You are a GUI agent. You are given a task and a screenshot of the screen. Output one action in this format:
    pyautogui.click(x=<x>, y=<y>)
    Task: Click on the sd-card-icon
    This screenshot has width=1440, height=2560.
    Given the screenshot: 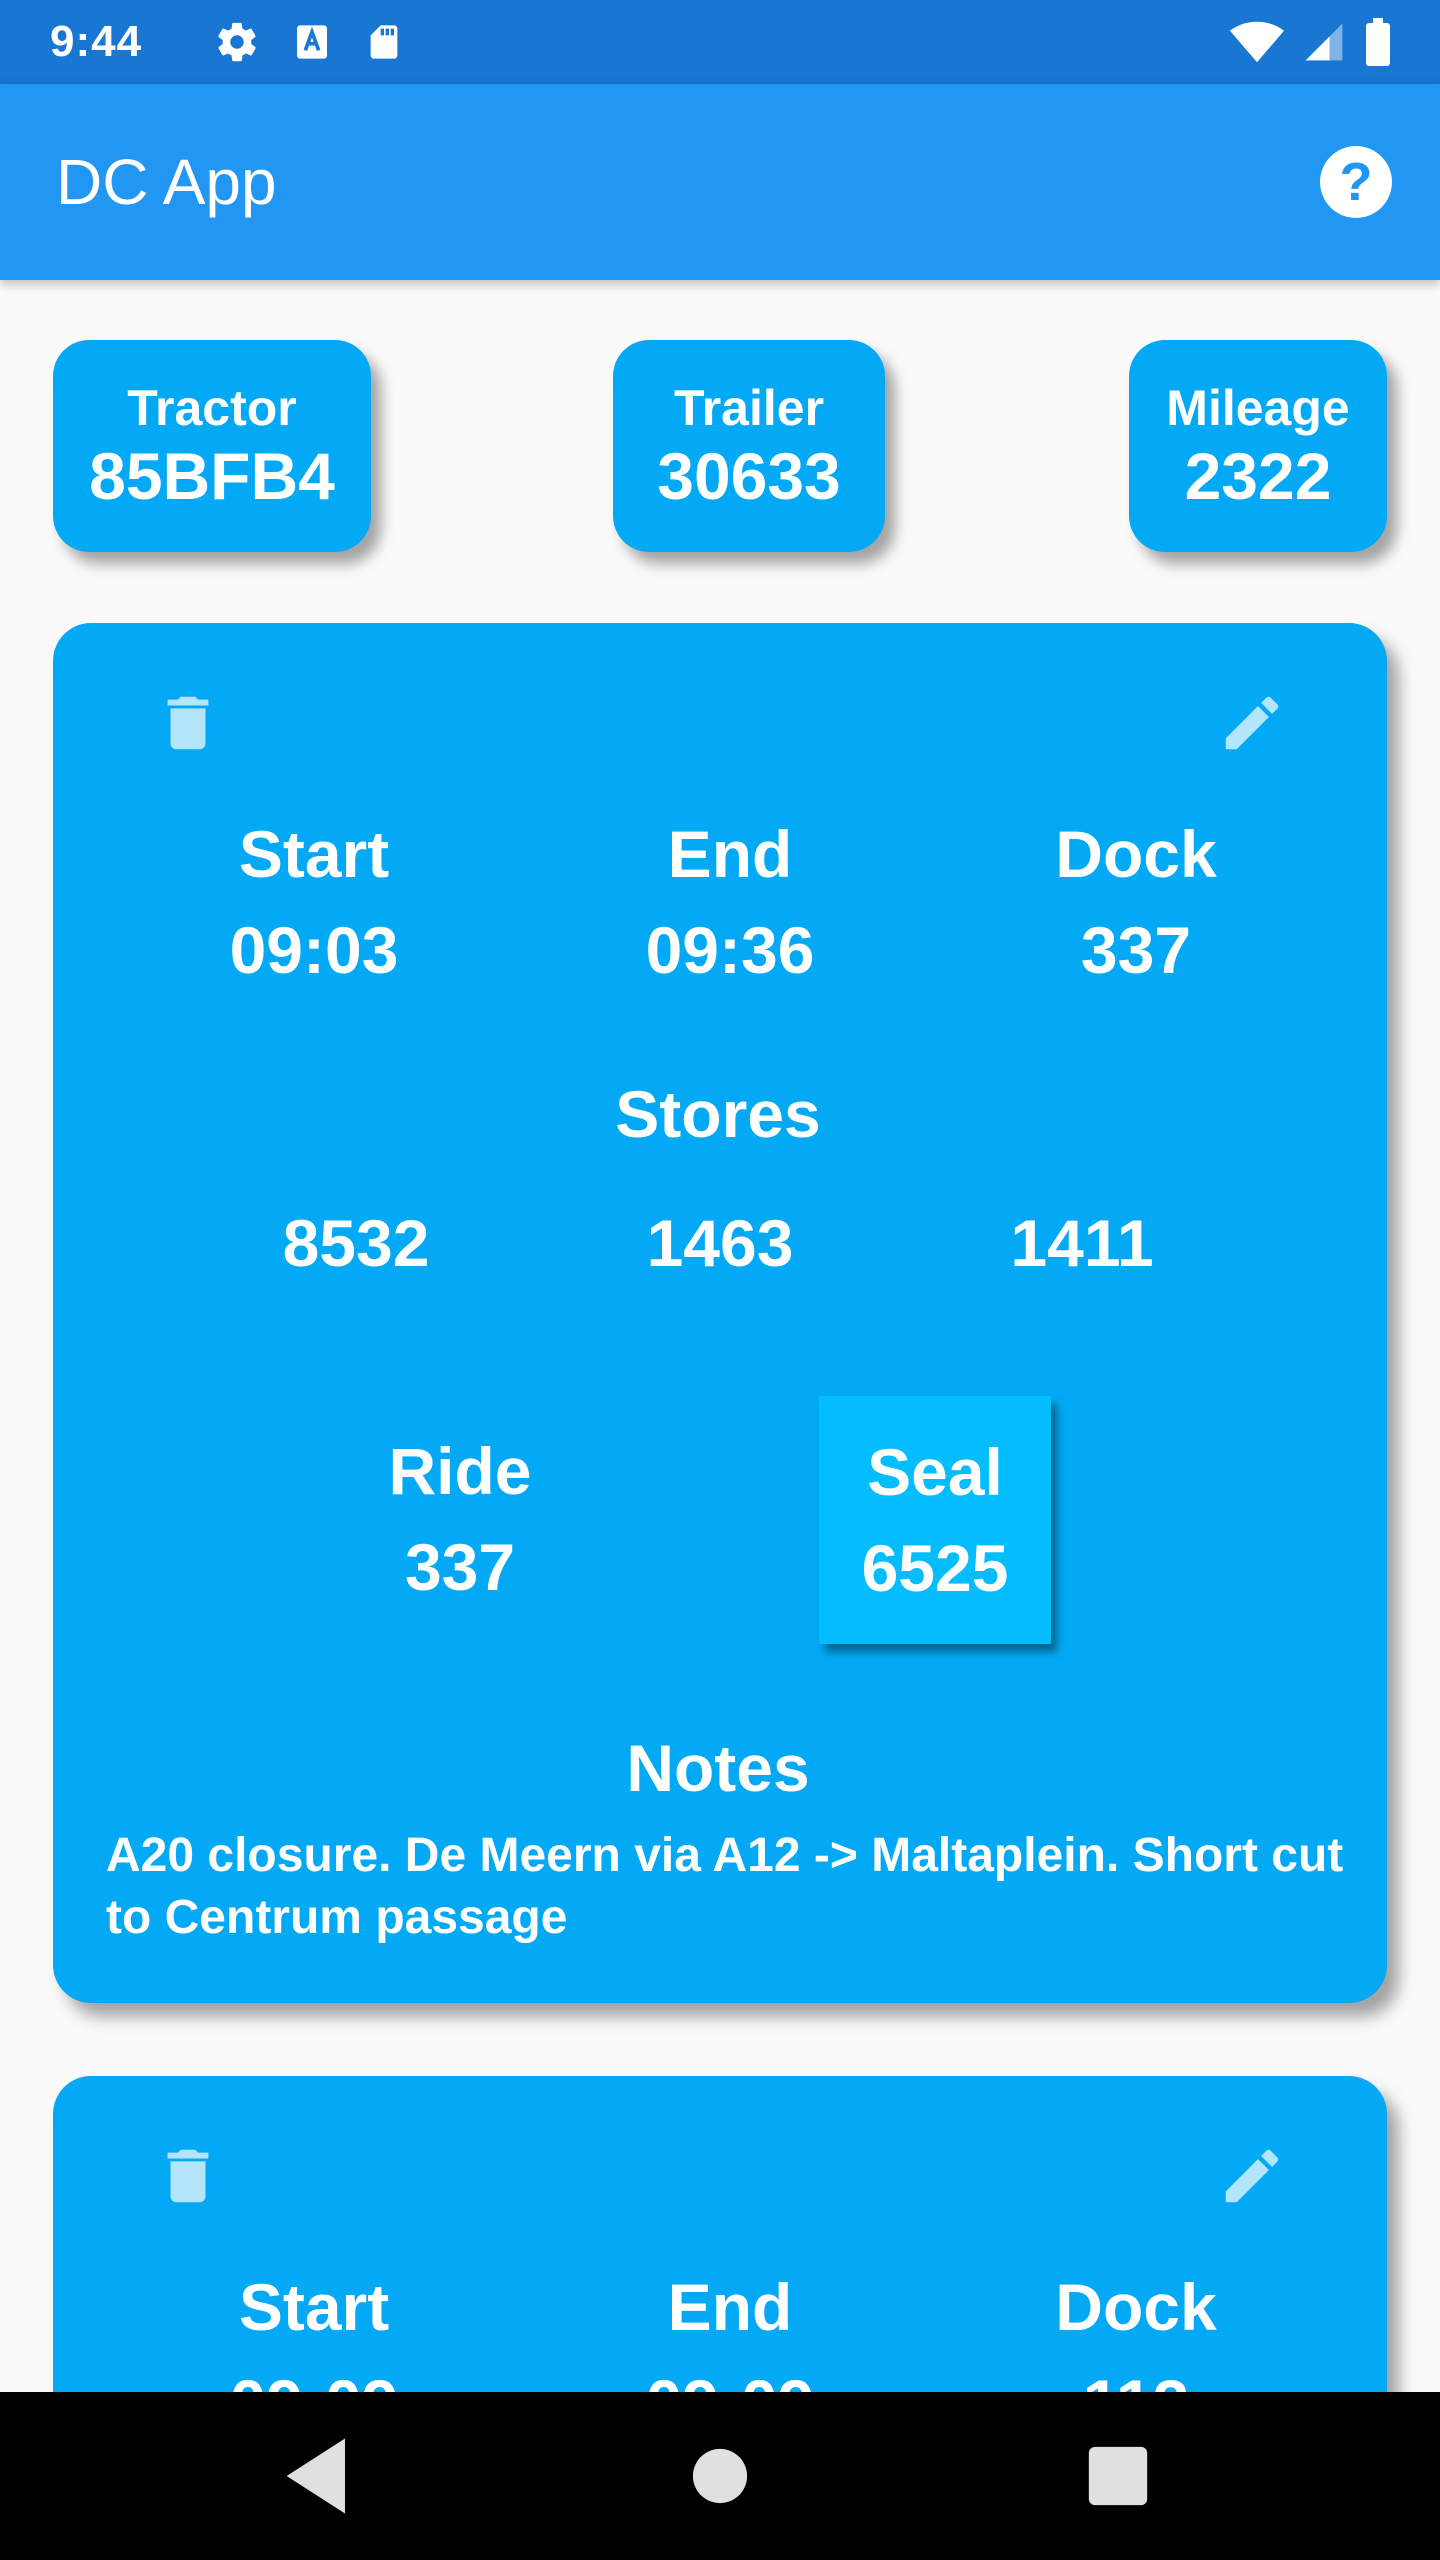 What is the action you would take?
    pyautogui.click(x=384, y=42)
    